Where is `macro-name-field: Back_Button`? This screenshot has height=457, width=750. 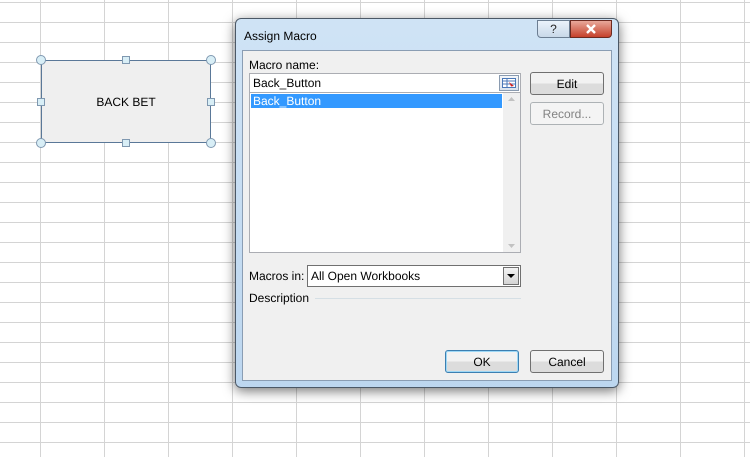 macro-name-field: Back_Button is located at coordinates (385, 83).